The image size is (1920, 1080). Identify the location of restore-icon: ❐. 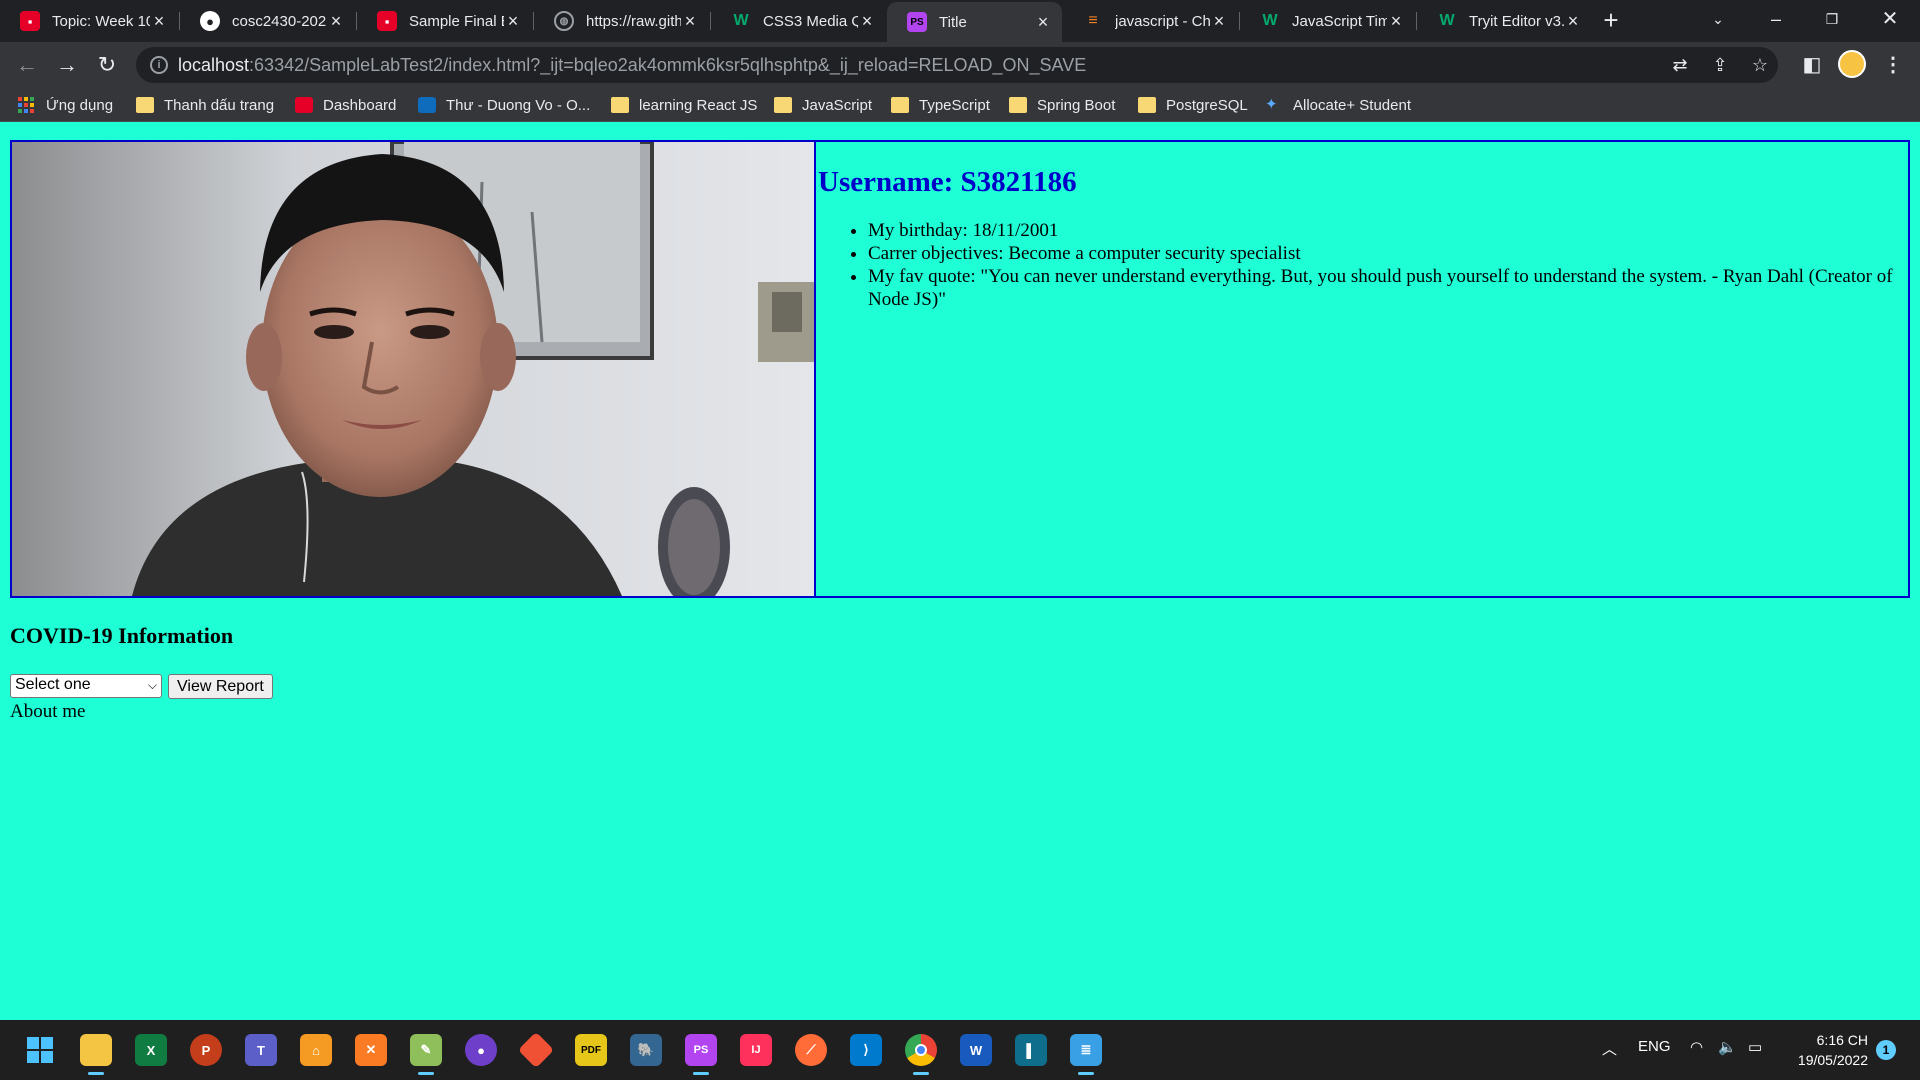
(1832, 20).